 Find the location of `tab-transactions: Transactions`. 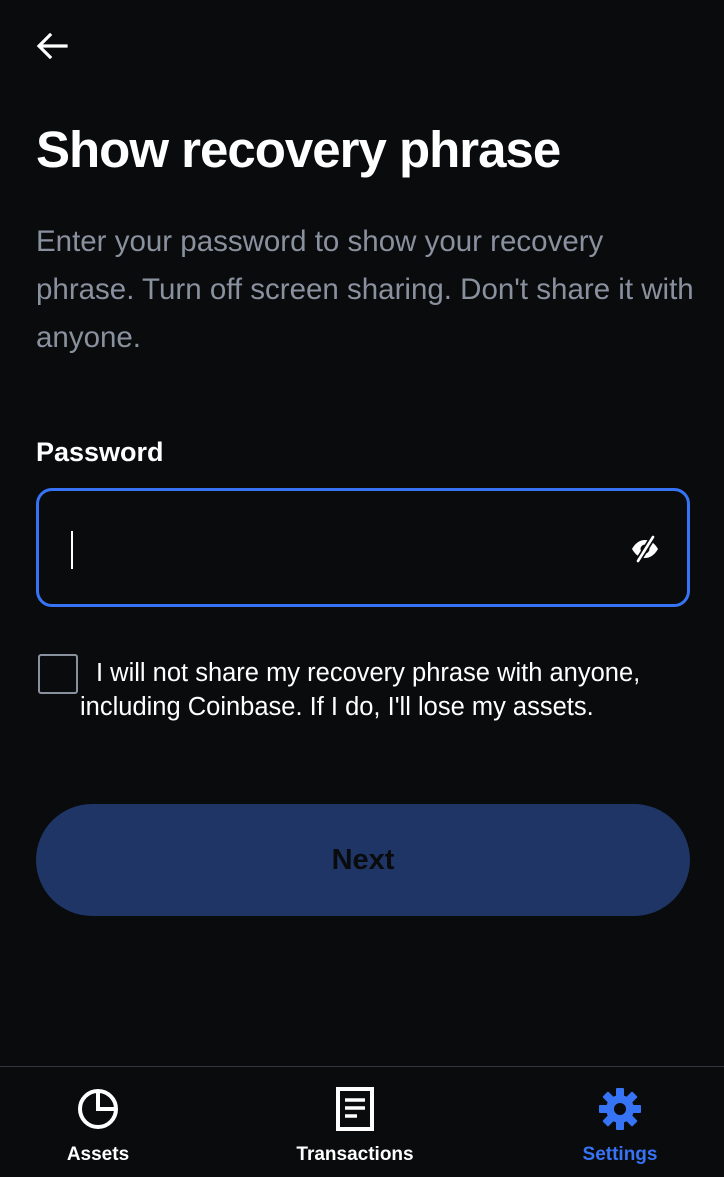

tab-transactions: Transactions is located at coordinates (355, 1122).